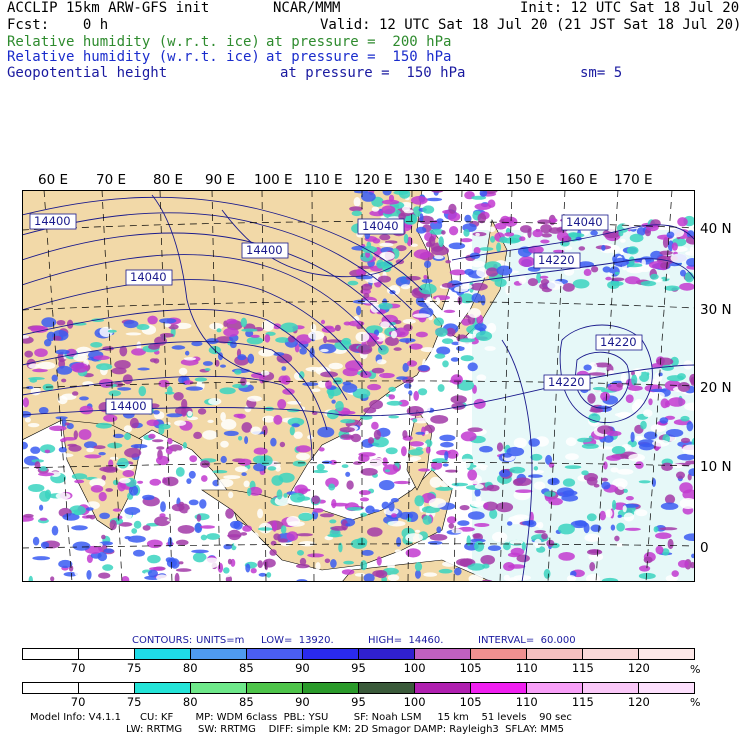 The width and height of the screenshot is (740, 740). What do you see at coordinates (414, 668) in the screenshot?
I see `colorbar-tick-label: 100` at bounding box center [414, 668].